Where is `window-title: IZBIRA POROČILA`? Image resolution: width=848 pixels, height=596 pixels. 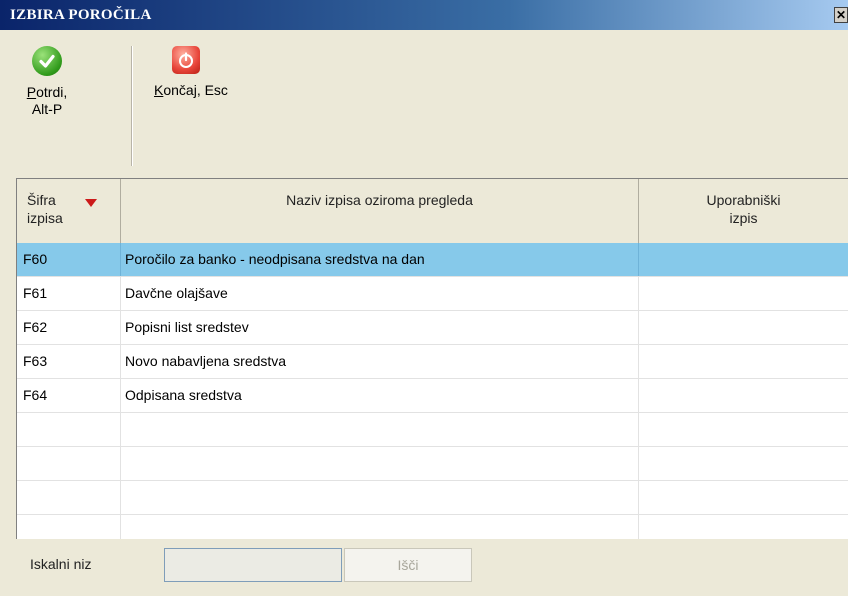
window-title: IZBIRA POROČILA is located at coordinates (81, 15).